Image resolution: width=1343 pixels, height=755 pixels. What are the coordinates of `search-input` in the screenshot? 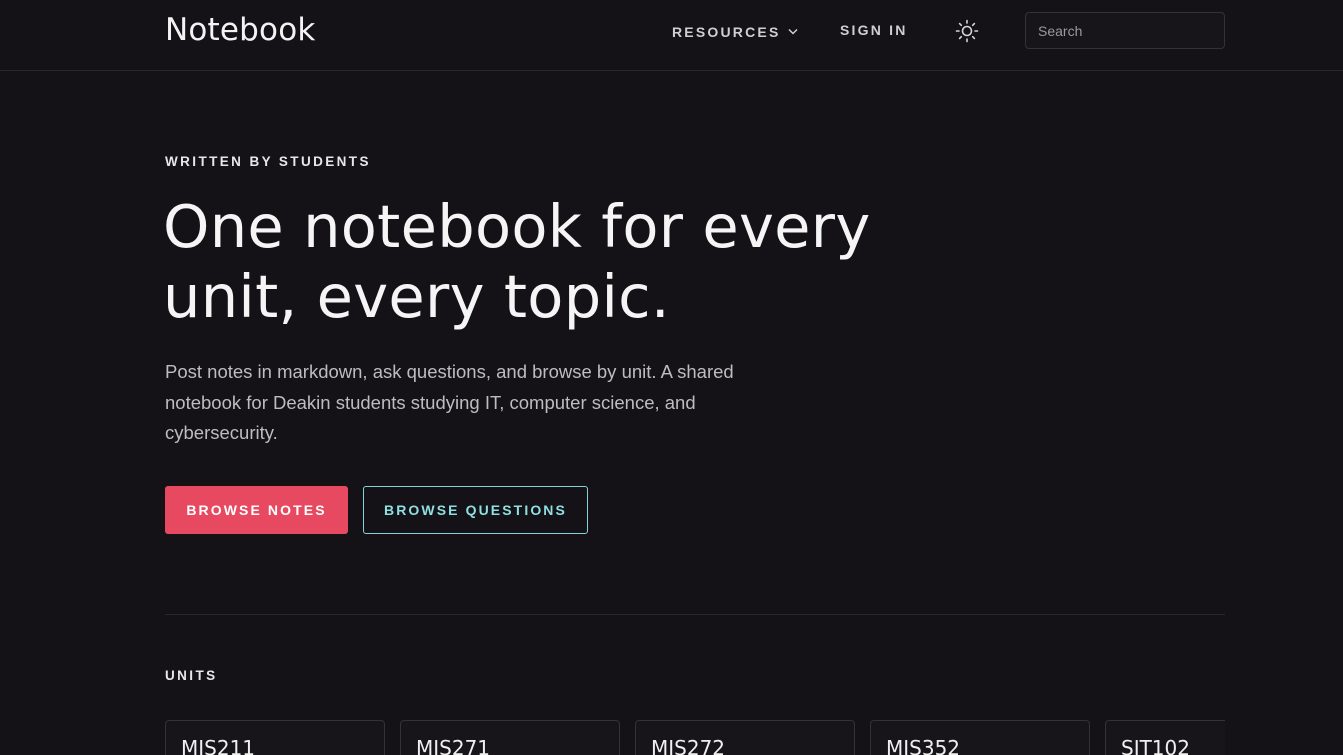 It's located at (1125, 30).